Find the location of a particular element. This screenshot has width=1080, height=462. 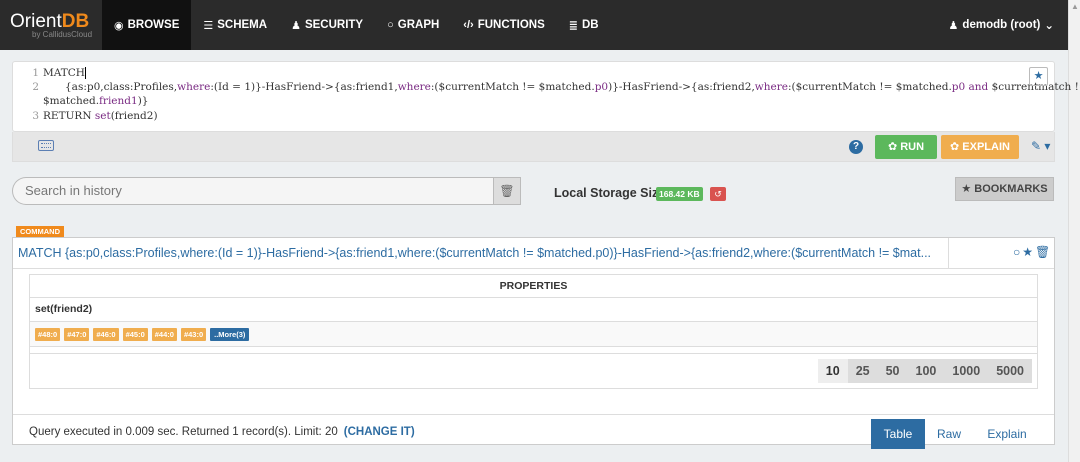

rid-link: #46:0 is located at coordinates (106, 334).